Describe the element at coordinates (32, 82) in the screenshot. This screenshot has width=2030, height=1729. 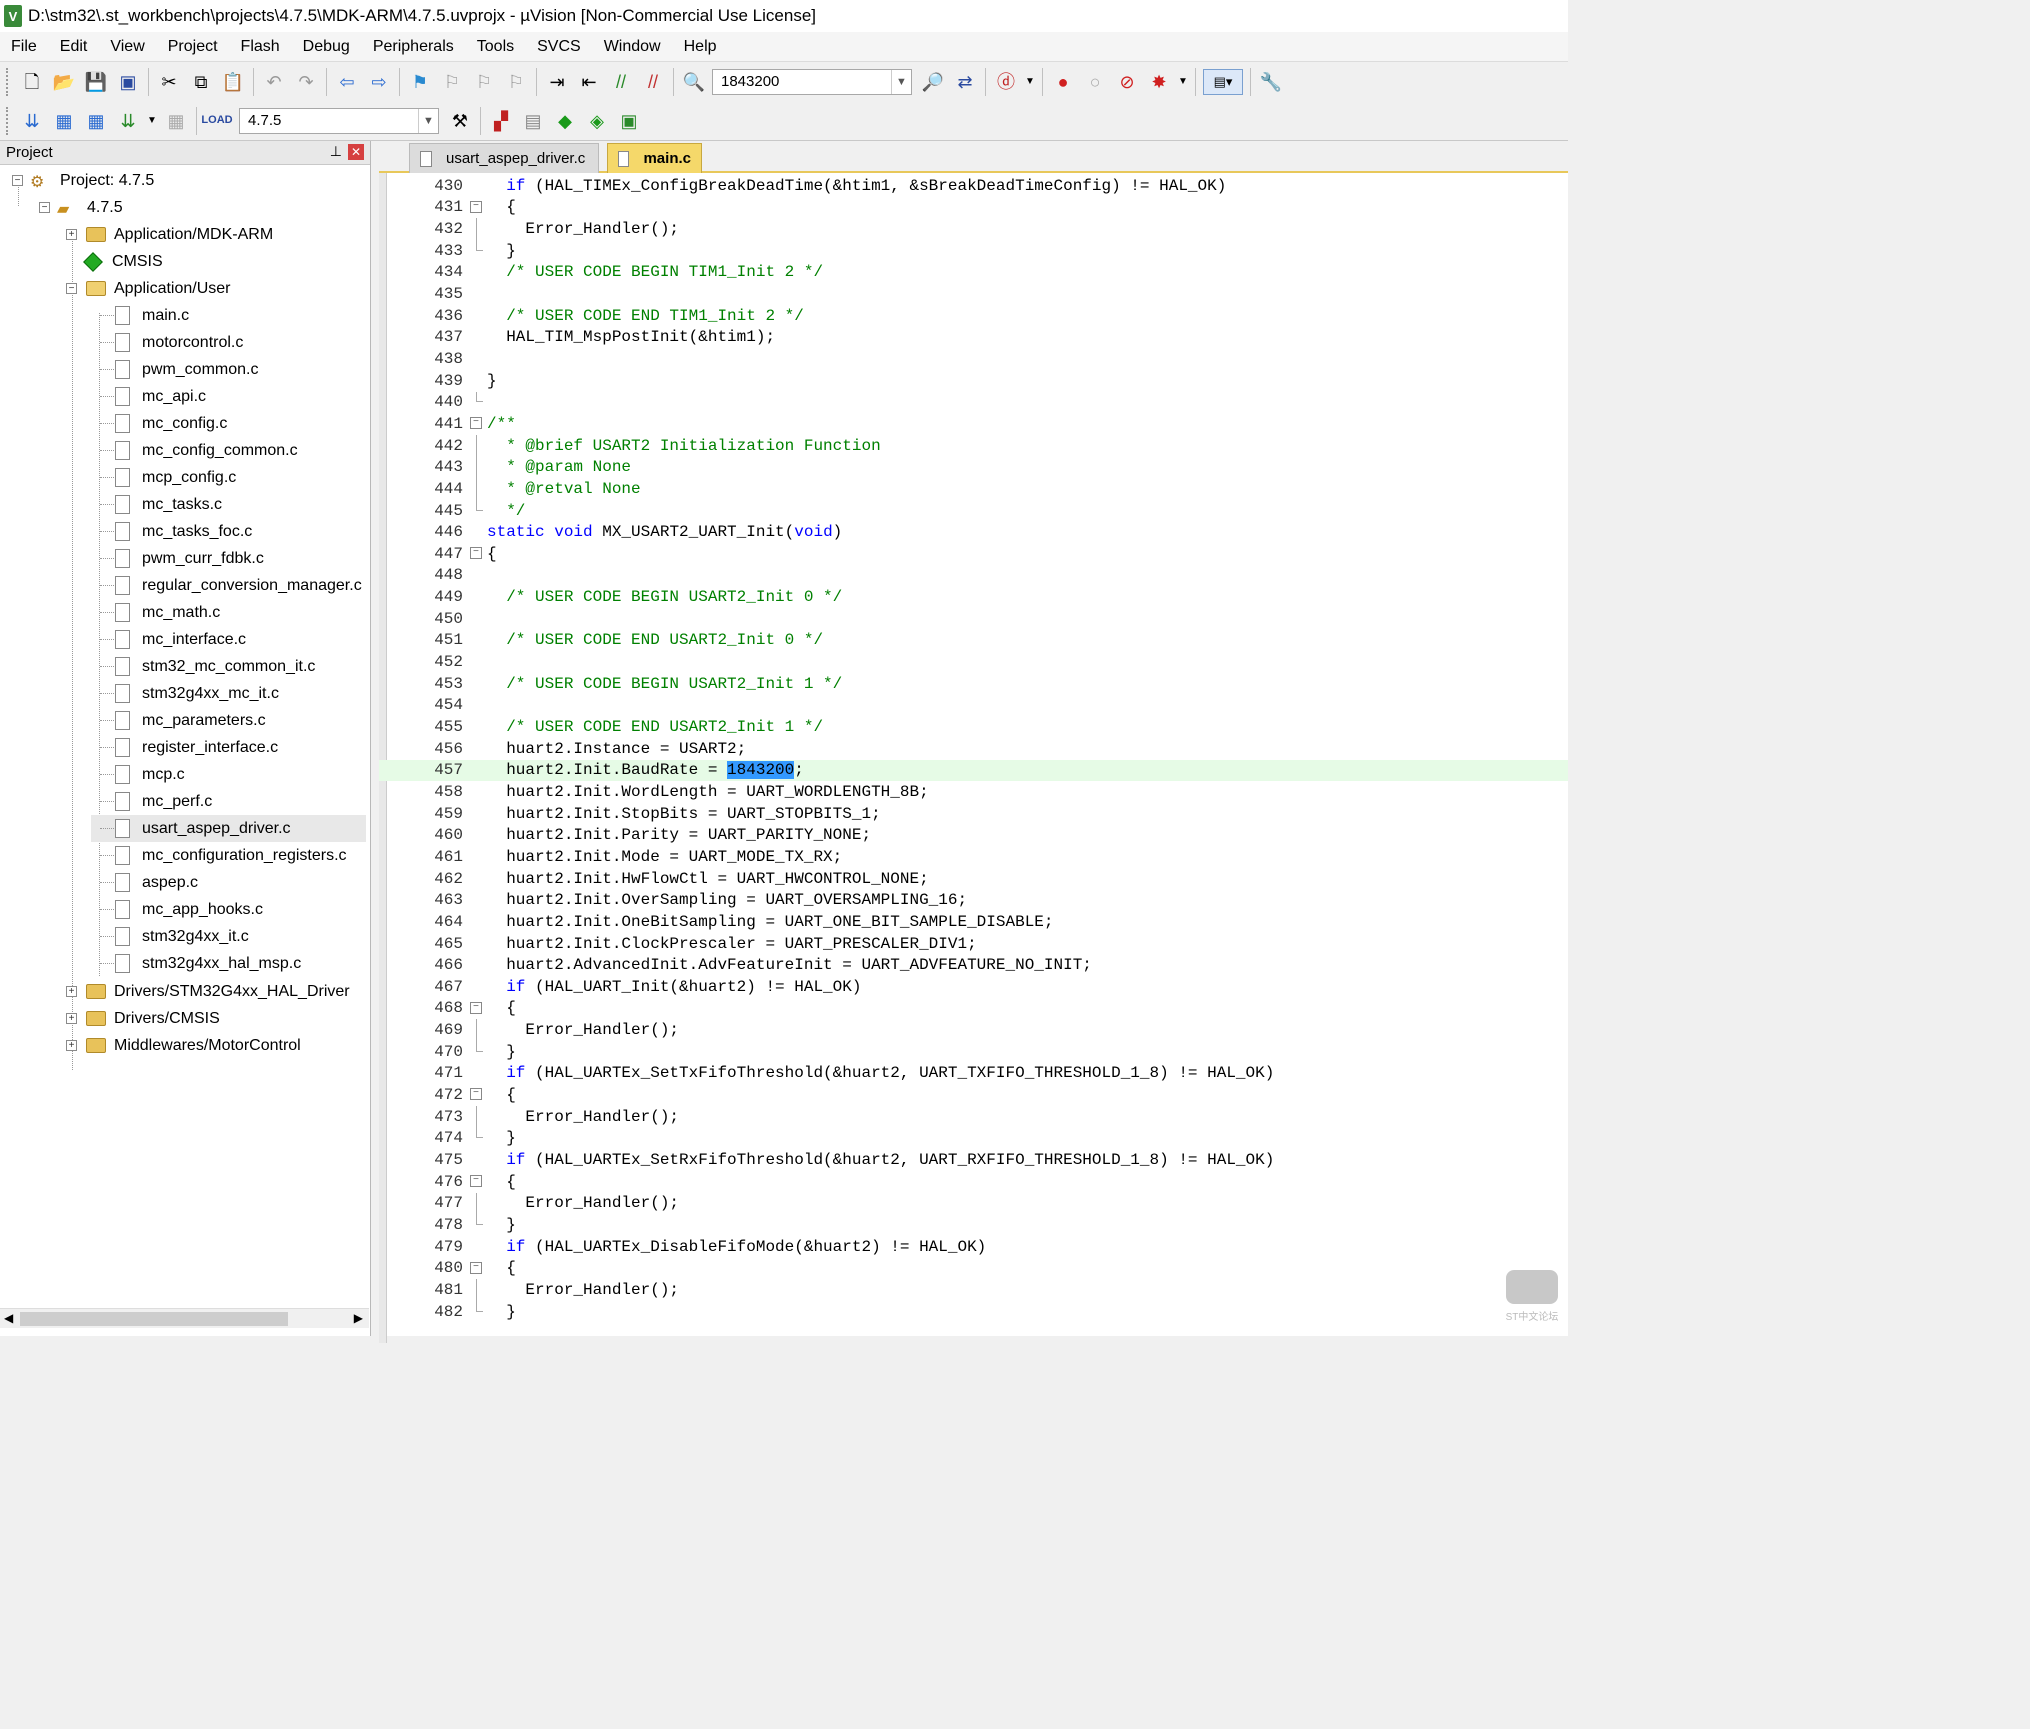
I see `new-file-icon: 🗋` at that location.